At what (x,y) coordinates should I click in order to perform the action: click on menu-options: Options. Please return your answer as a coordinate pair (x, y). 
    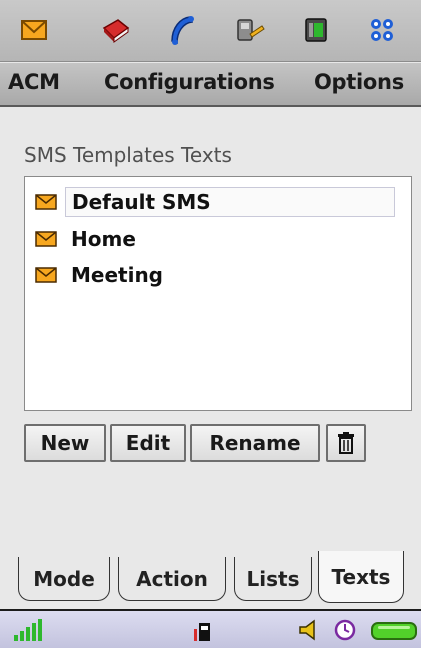
    Looking at the image, I should click on (359, 82).